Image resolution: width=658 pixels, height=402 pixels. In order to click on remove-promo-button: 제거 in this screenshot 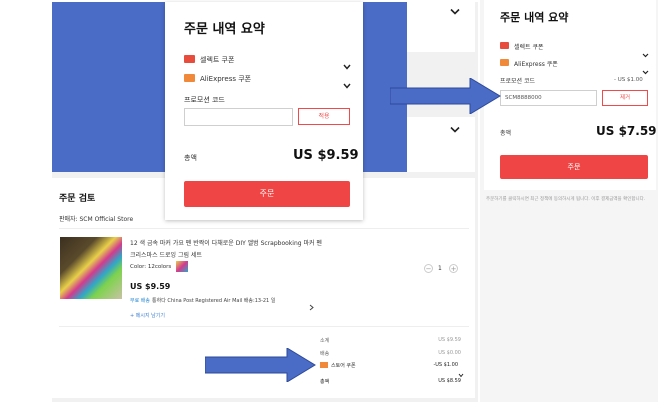, I will do `click(625, 98)`.